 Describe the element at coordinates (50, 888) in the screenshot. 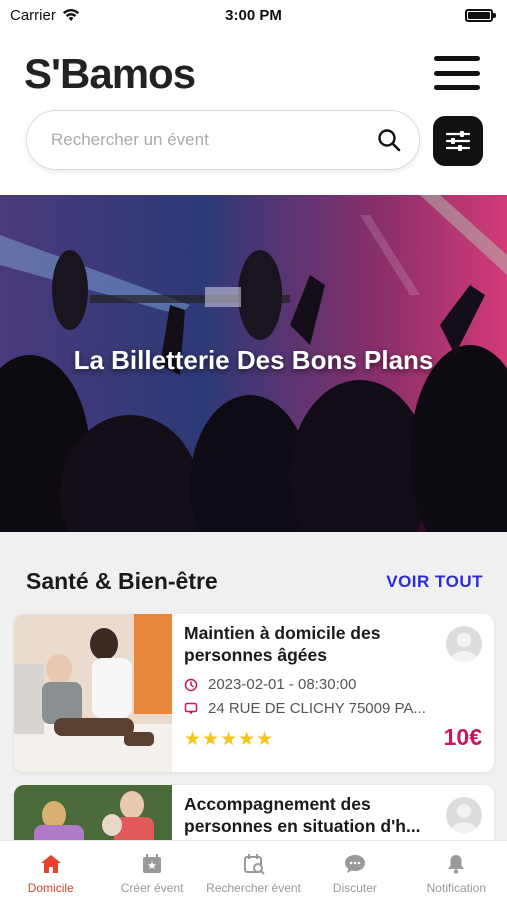

I see `tab-label: Domicile` at that location.